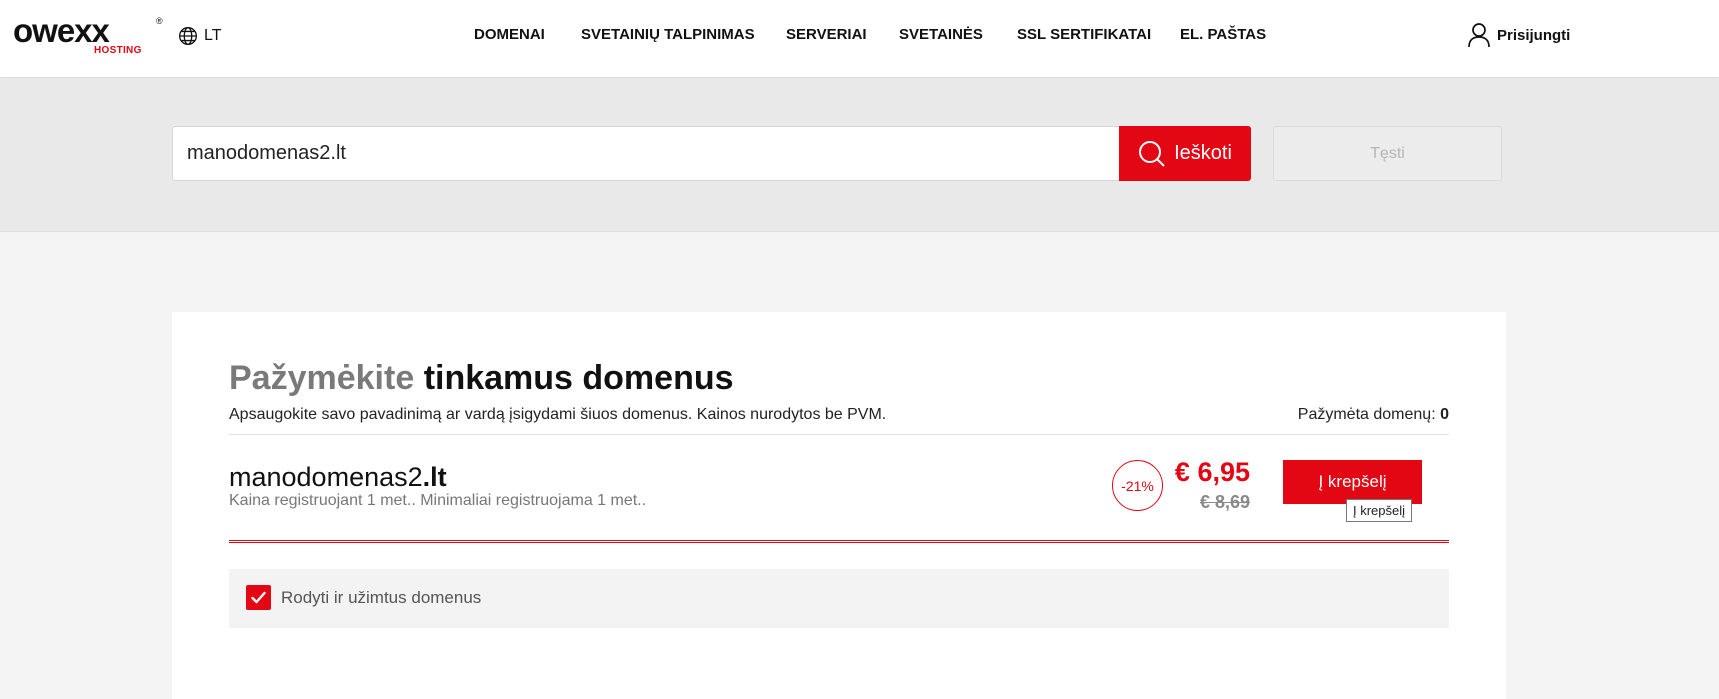  What do you see at coordinates (213, 35) in the screenshot?
I see `language-label: LT` at bounding box center [213, 35].